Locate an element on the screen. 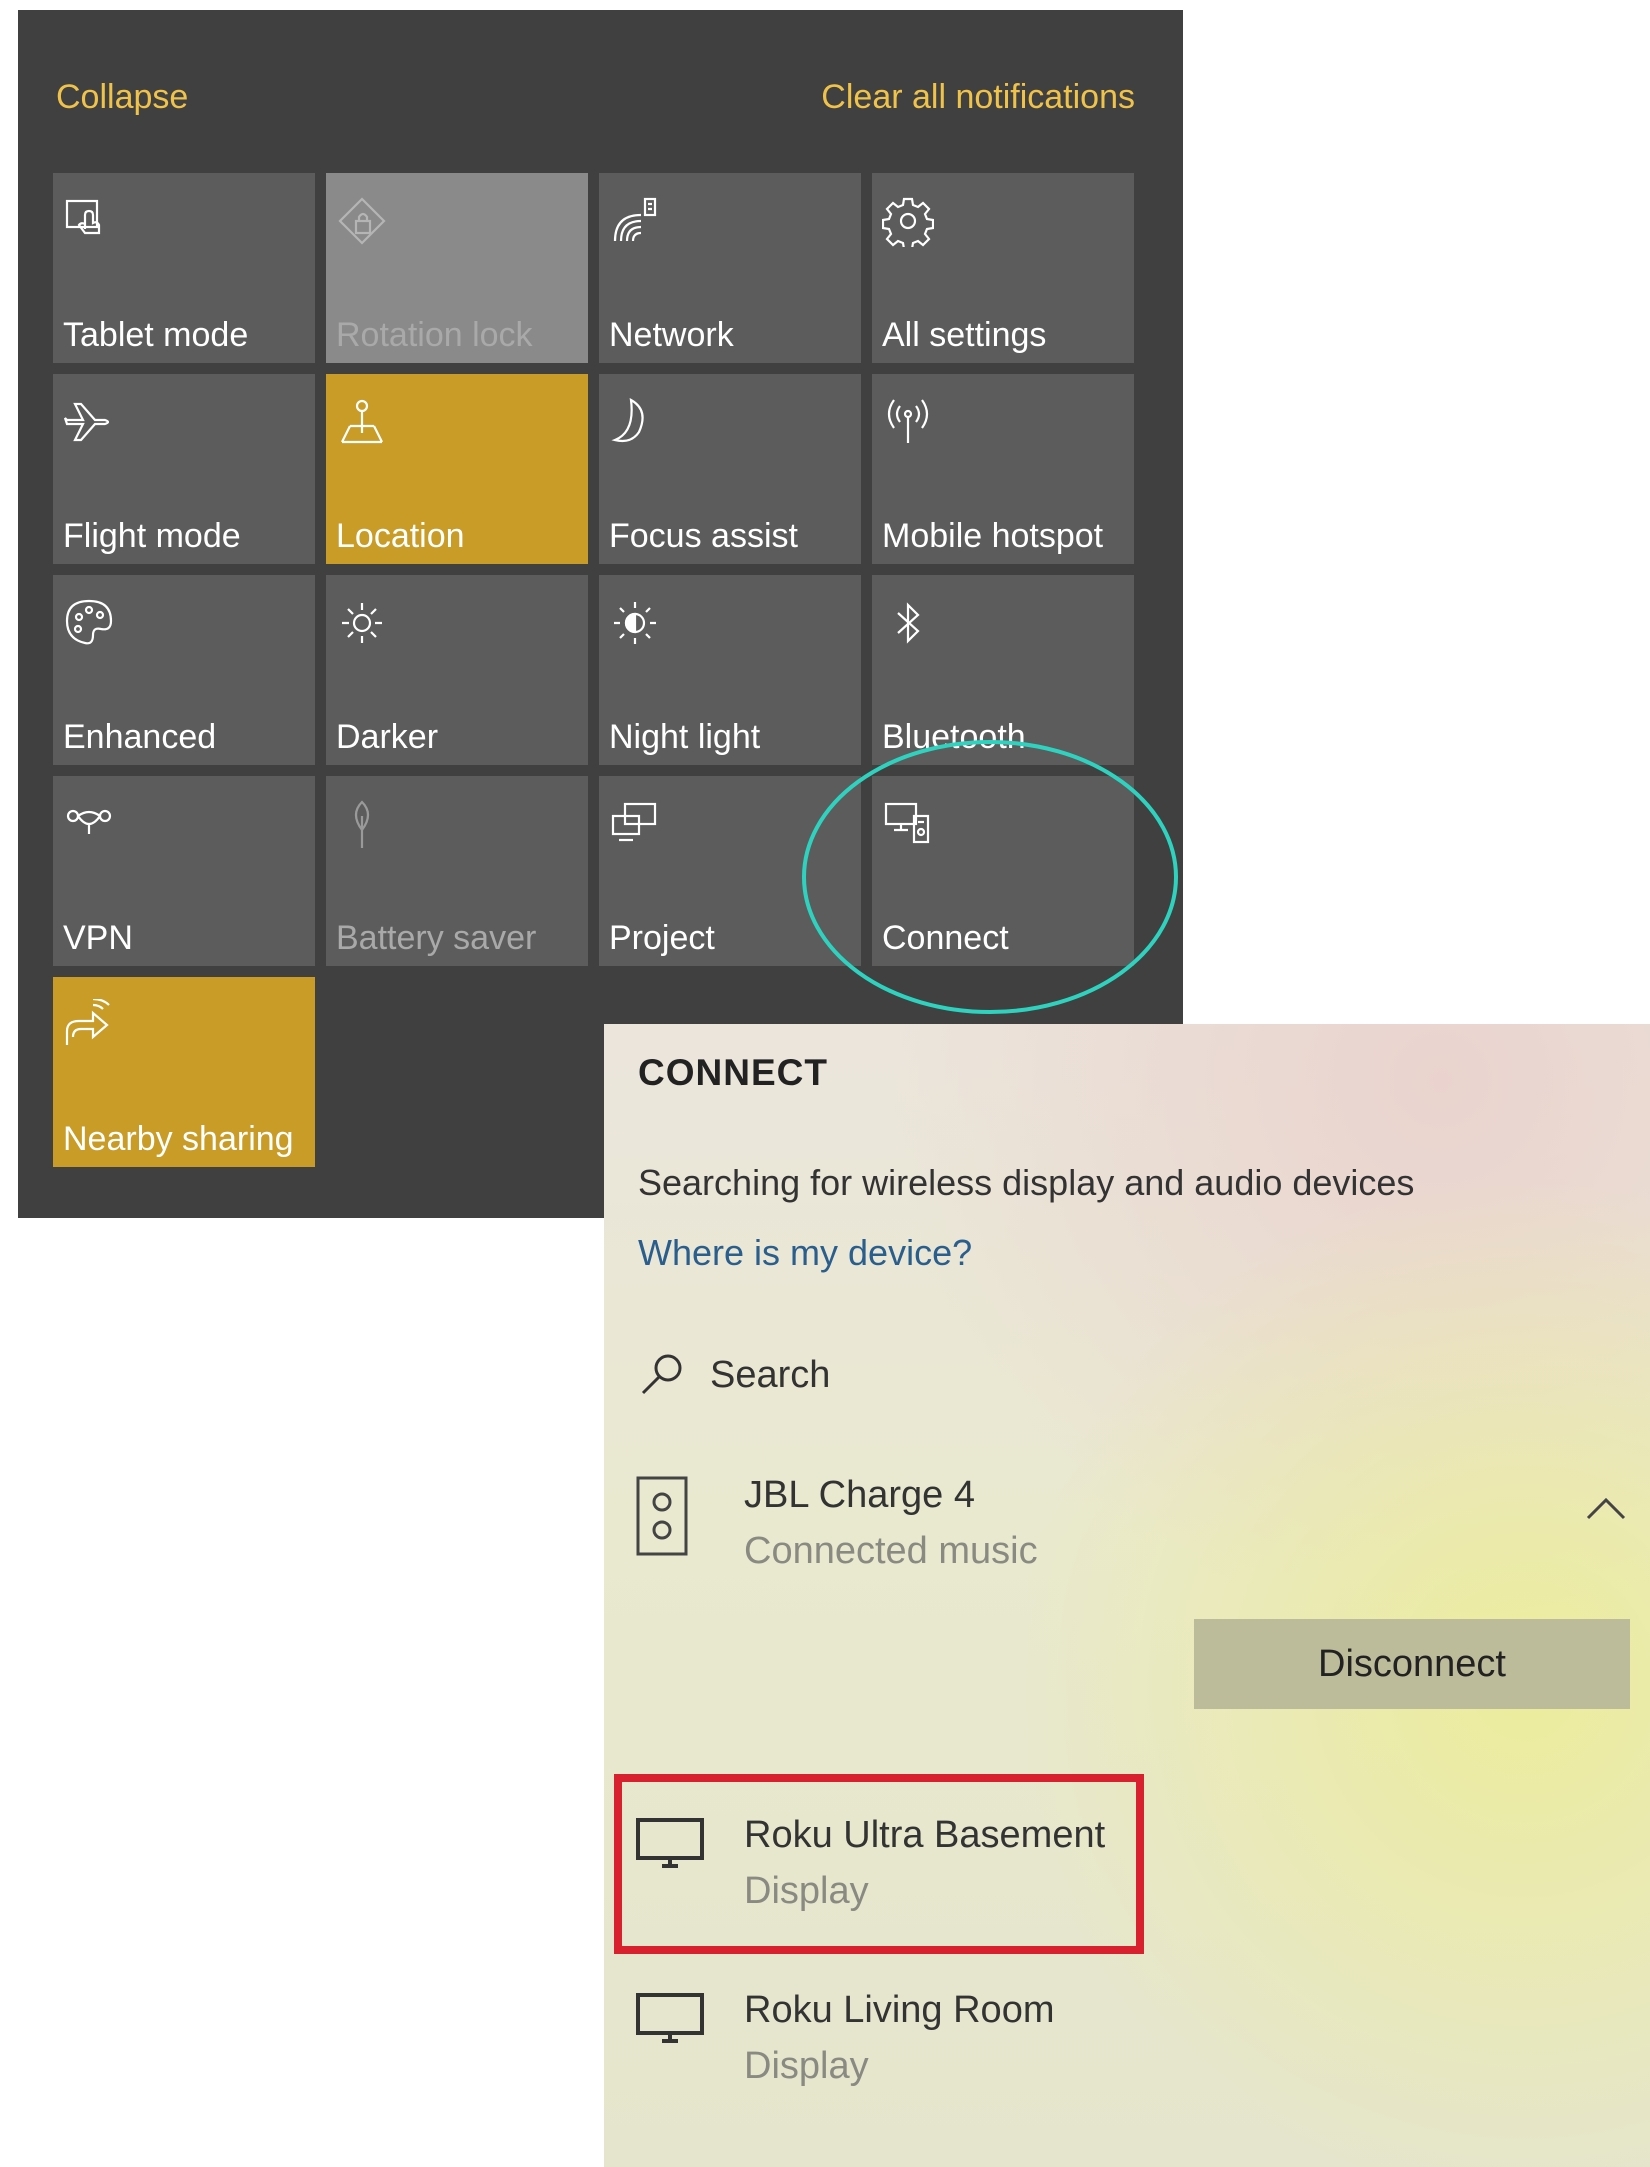  tile-label: VPN is located at coordinates (98, 938).